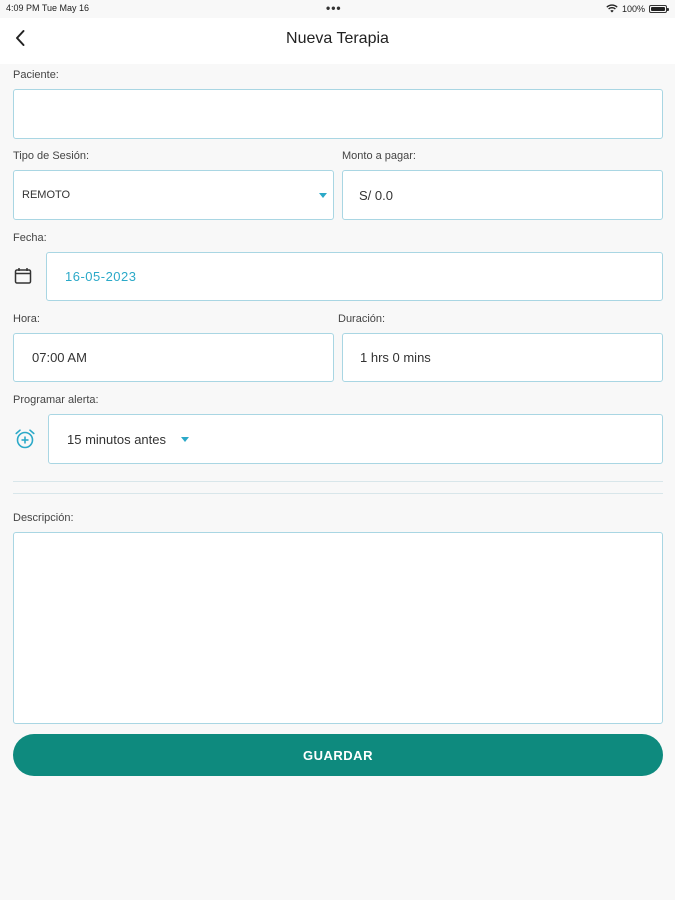 The width and height of the screenshot is (675, 900). I want to click on hora-field: 07:00 AM, so click(173, 357).